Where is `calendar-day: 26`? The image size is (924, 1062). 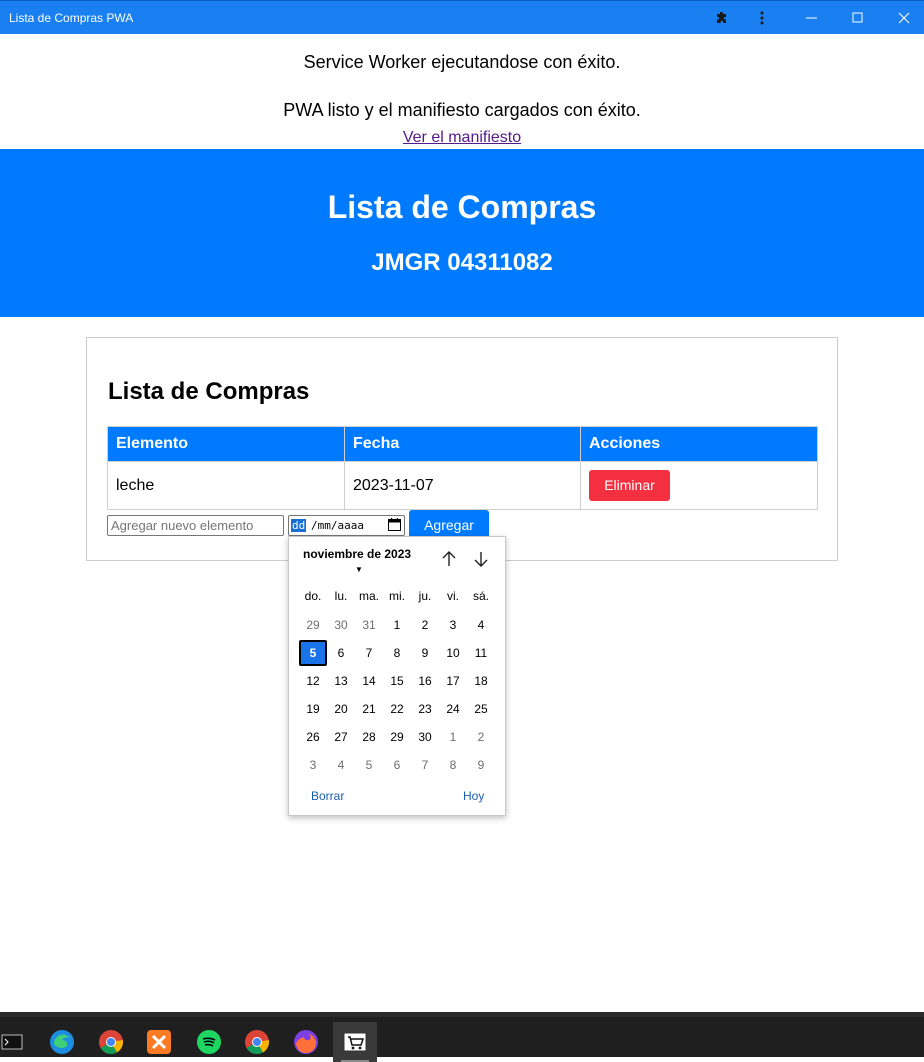
calendar-day: 26 is located at coordinates (313, 737).